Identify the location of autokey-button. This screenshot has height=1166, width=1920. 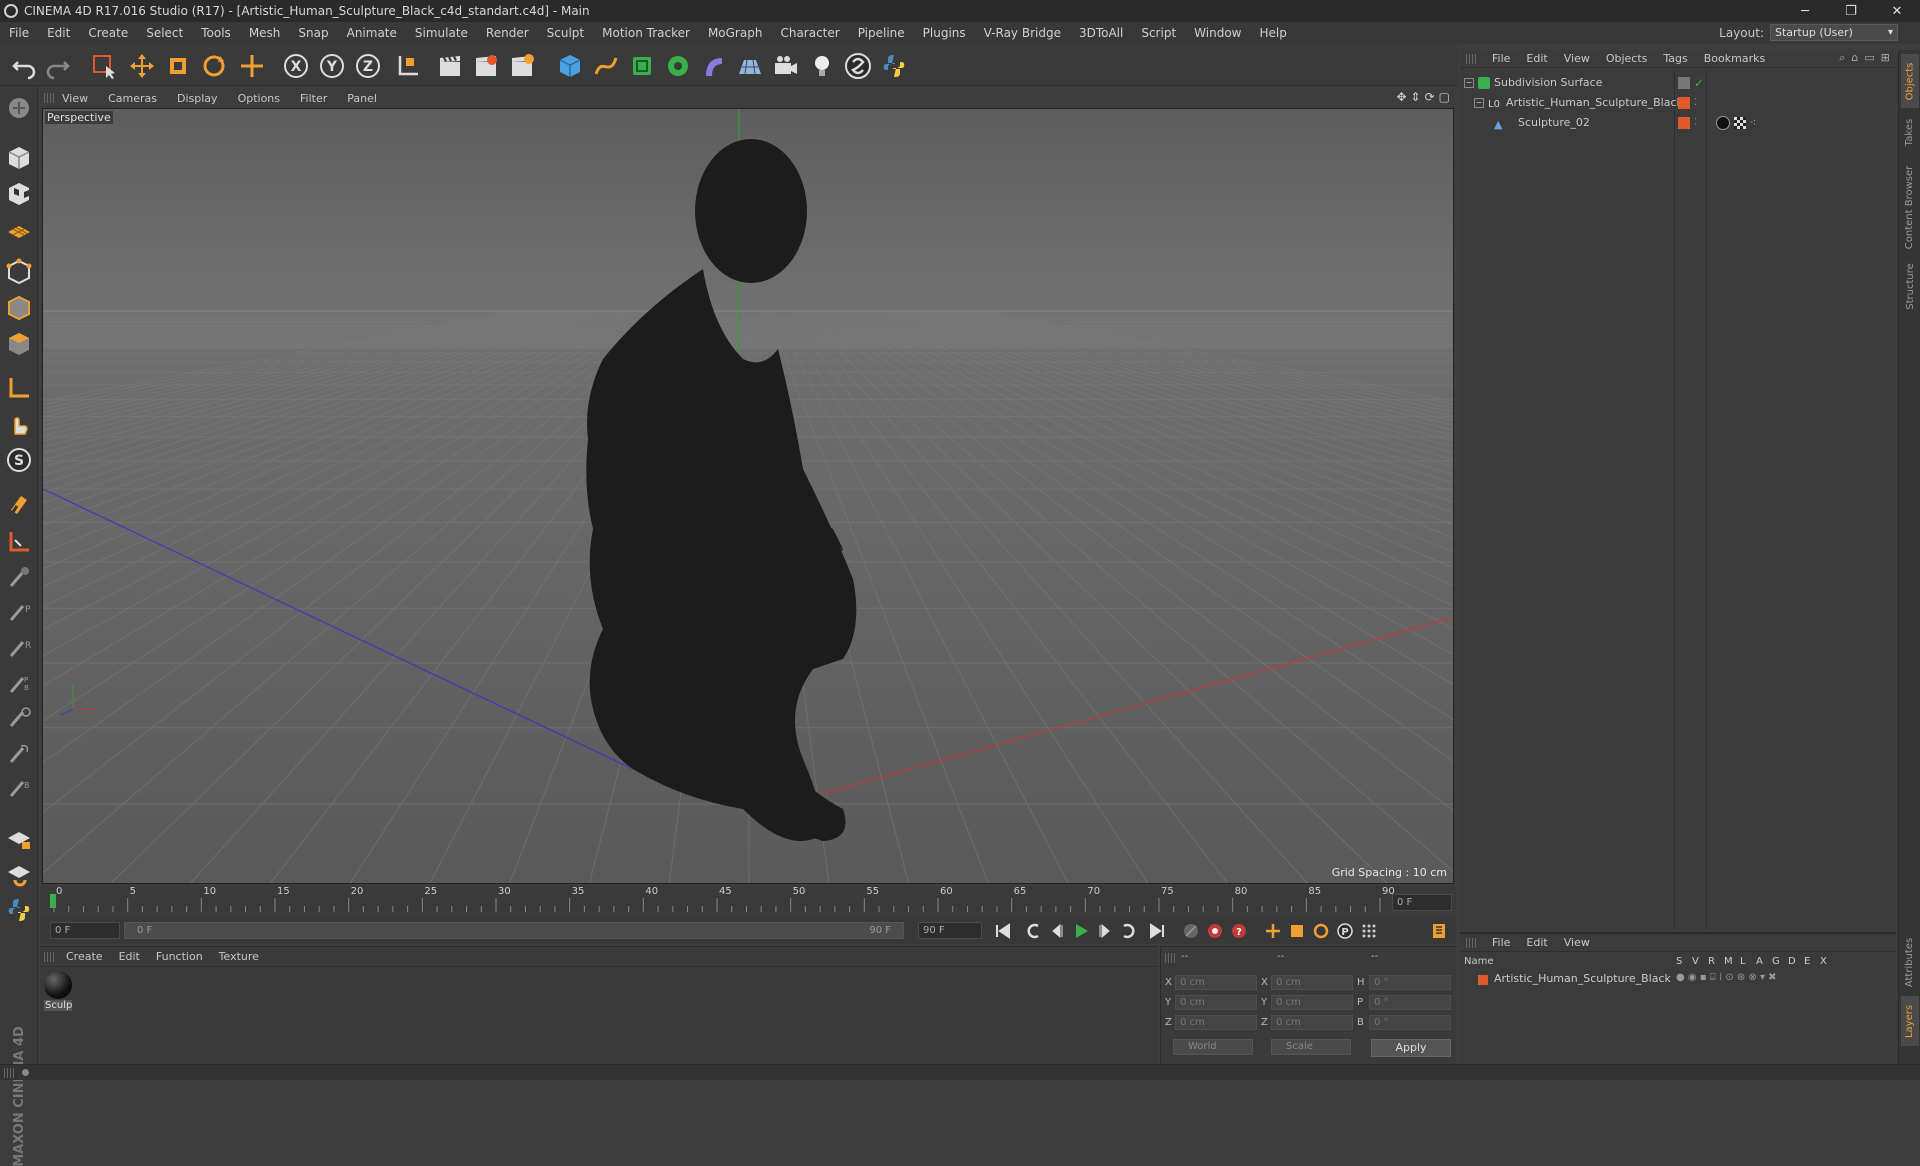
(1215, 931).